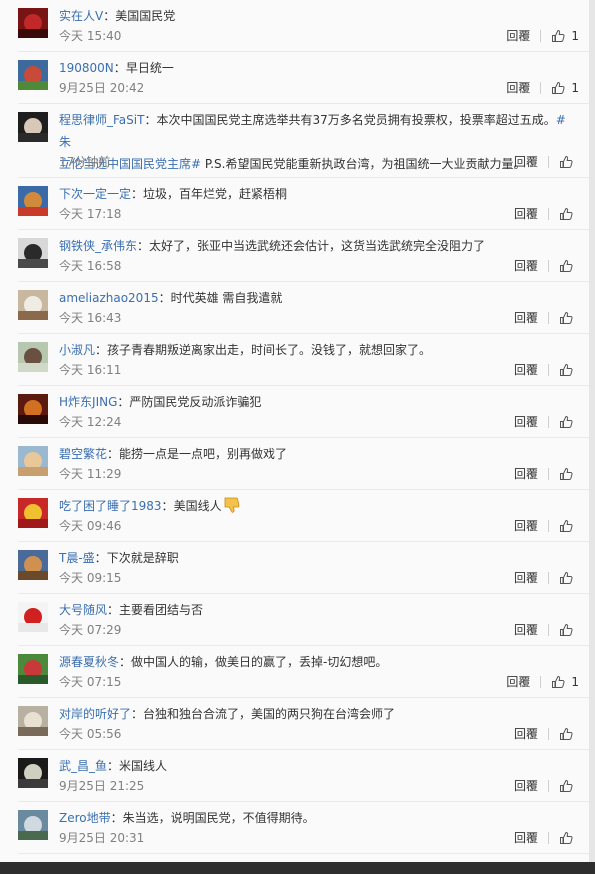 The width and height of the screenshot is (595, 874). What do you see at coordinates (98, 246) in the screenshot?
I see `username-link: 钢铁侠_承伟东` at bounding box center [98, 246].